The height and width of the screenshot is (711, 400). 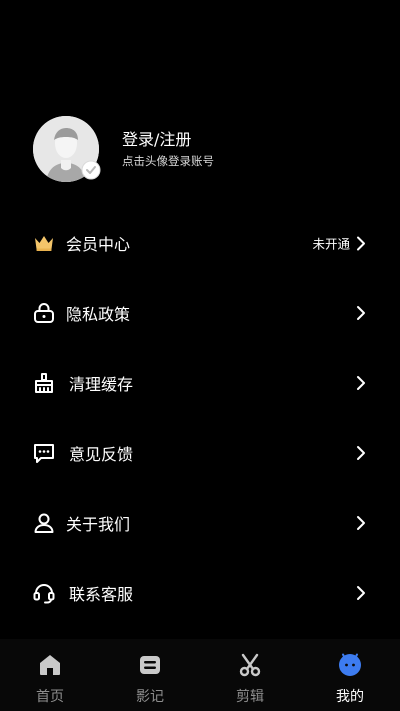 I want to click on menu-item-membership-center: 会员中心 未开通, so click(x=200, y=243).